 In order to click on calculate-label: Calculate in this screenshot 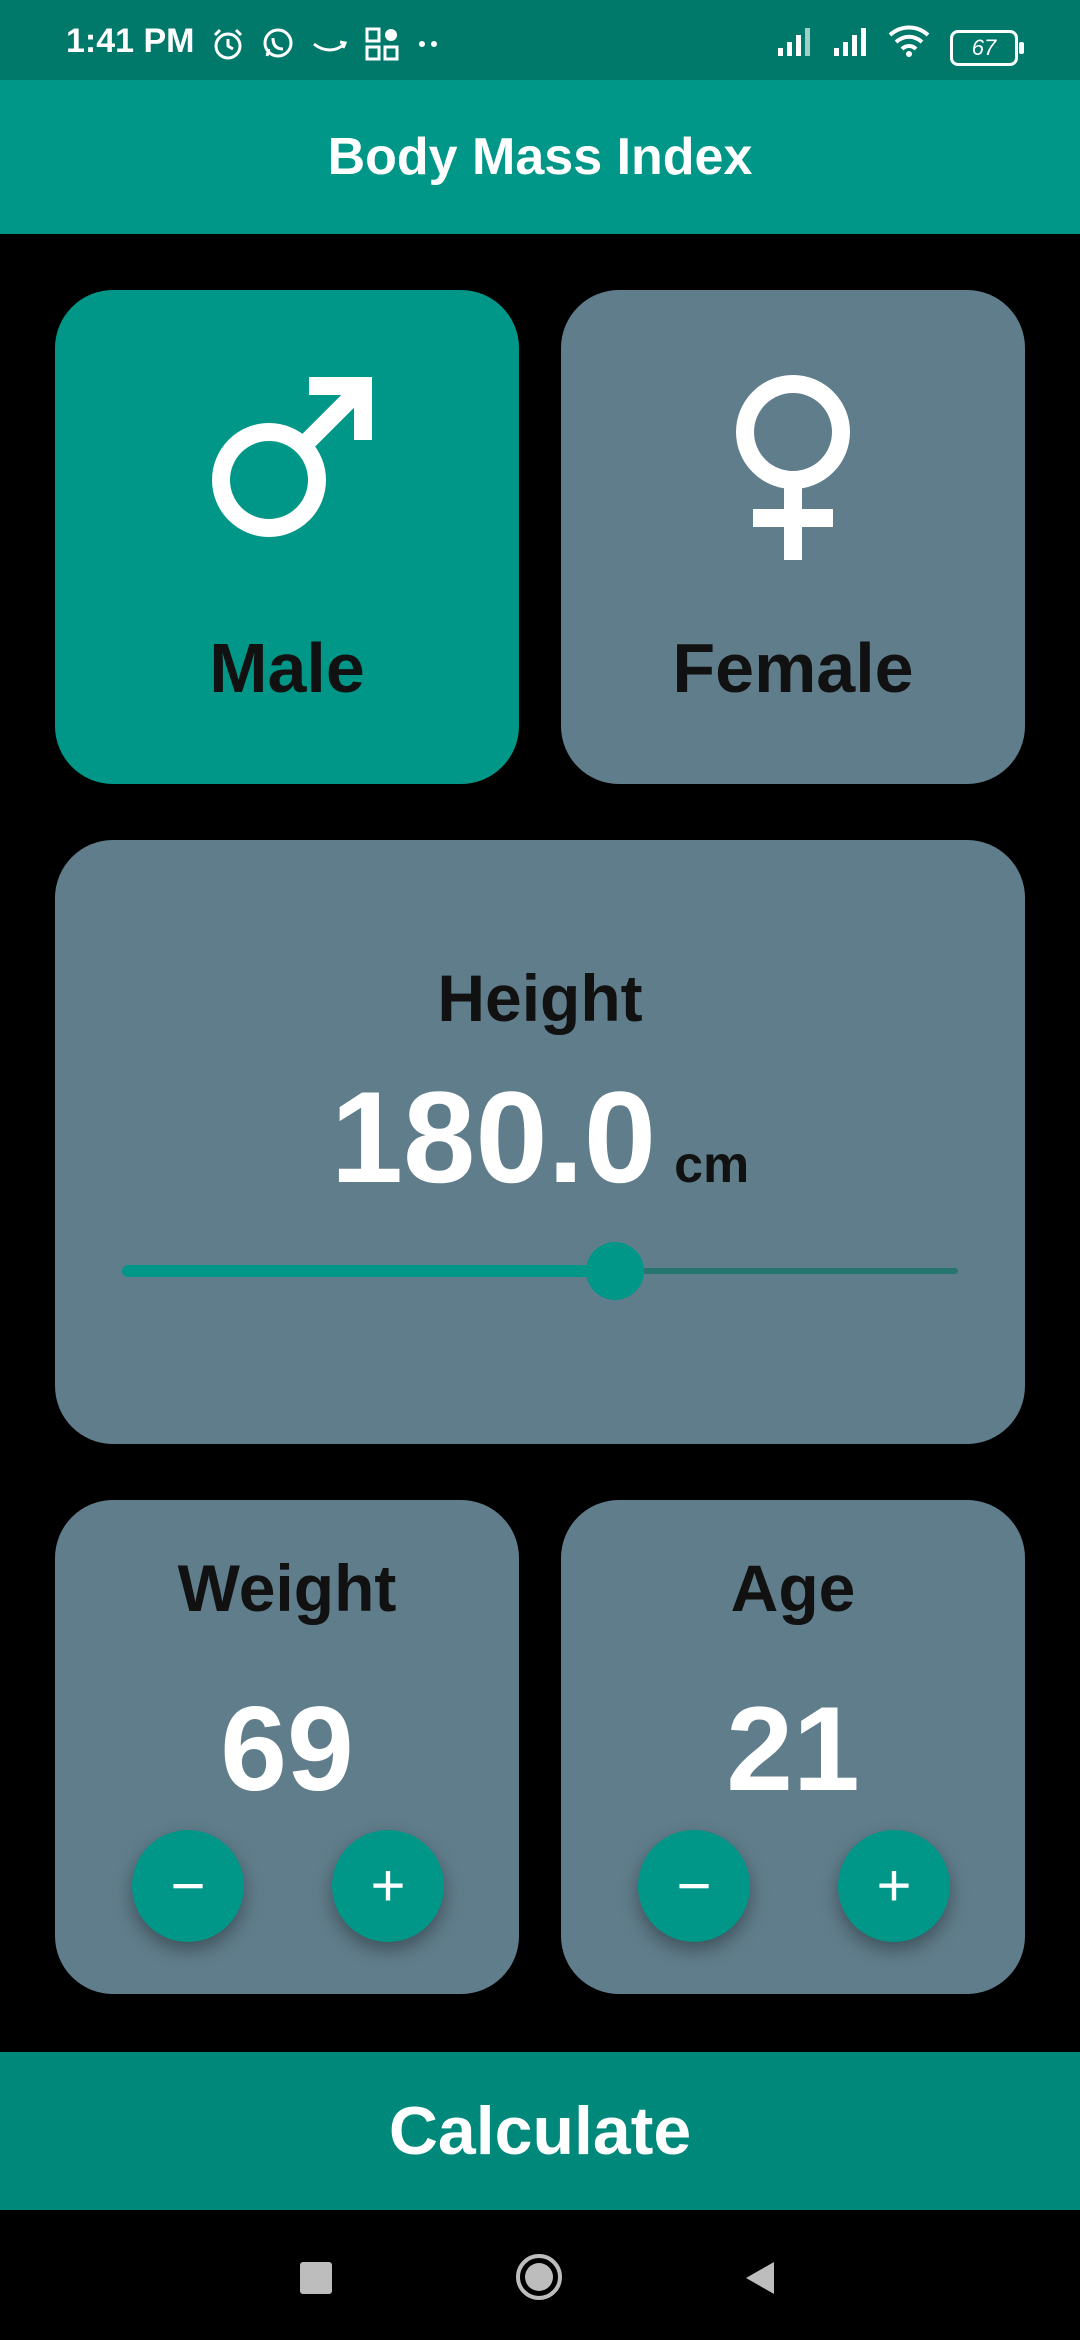, I will do `click(540, 2131)`.